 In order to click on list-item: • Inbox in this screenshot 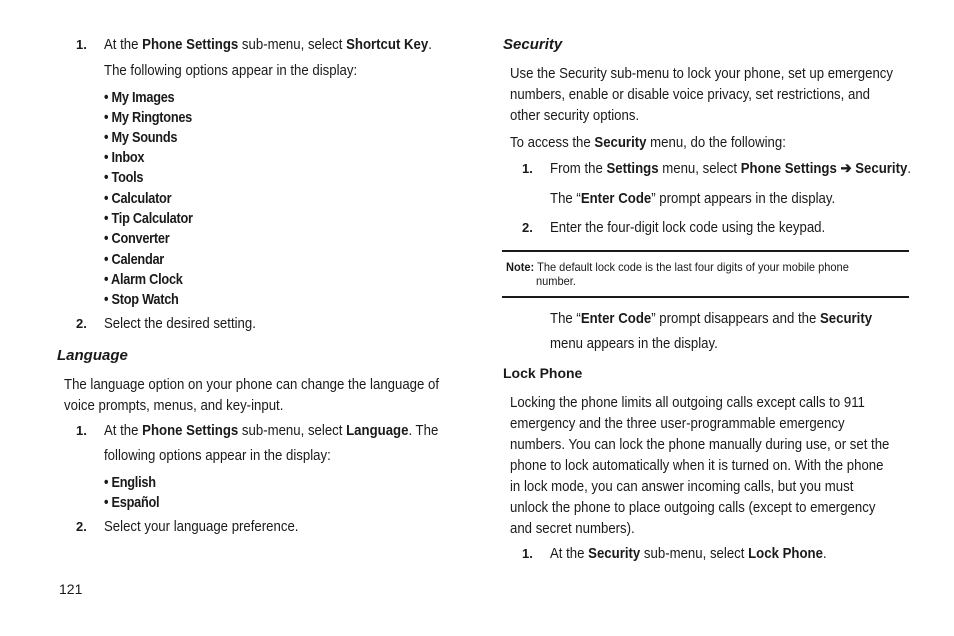, I will do `click(124, 157)`.